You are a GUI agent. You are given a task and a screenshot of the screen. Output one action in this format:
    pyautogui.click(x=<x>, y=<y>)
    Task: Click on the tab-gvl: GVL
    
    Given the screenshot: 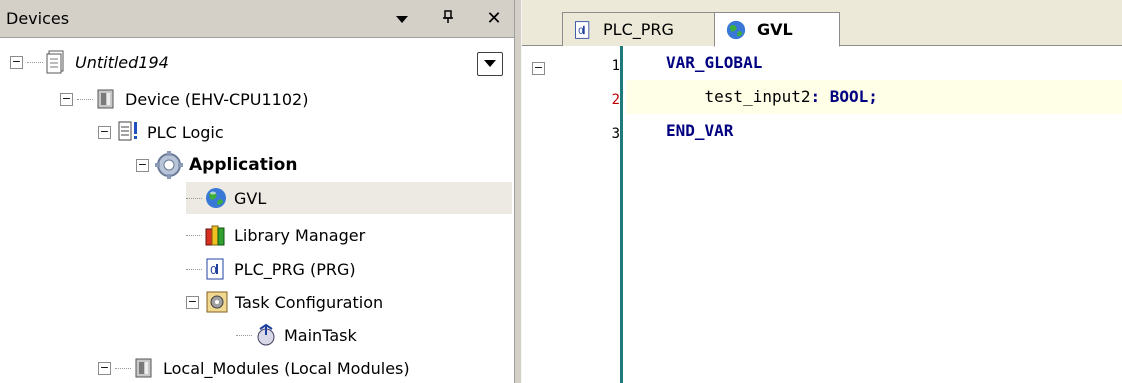 What is the action you would take?
    pyautogui.click(x=777, y=29)
    